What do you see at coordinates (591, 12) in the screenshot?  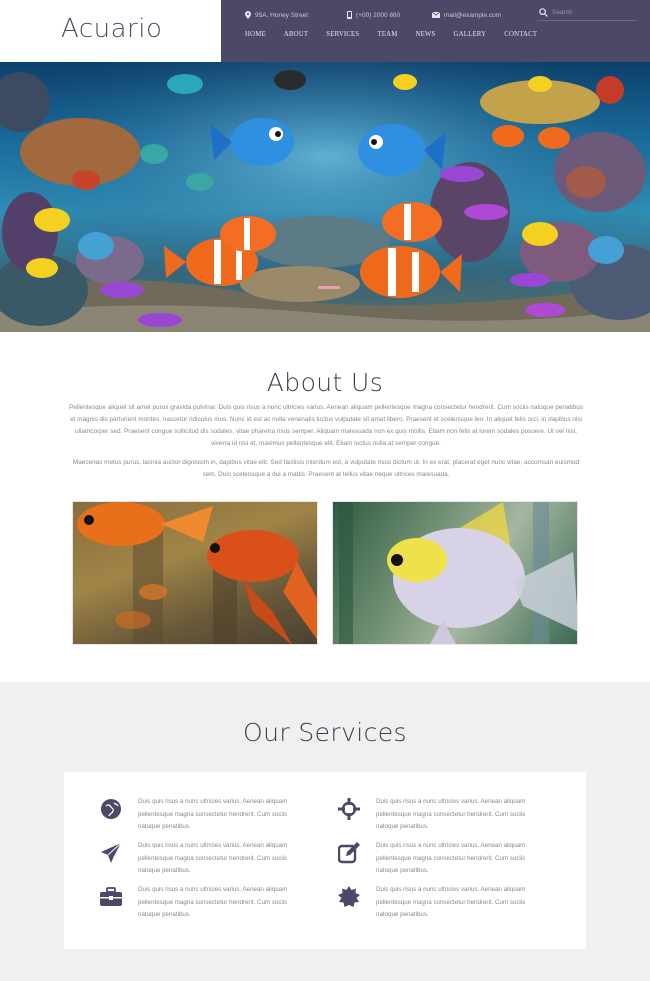 I see `search-input` at bounding box center [591, 12].